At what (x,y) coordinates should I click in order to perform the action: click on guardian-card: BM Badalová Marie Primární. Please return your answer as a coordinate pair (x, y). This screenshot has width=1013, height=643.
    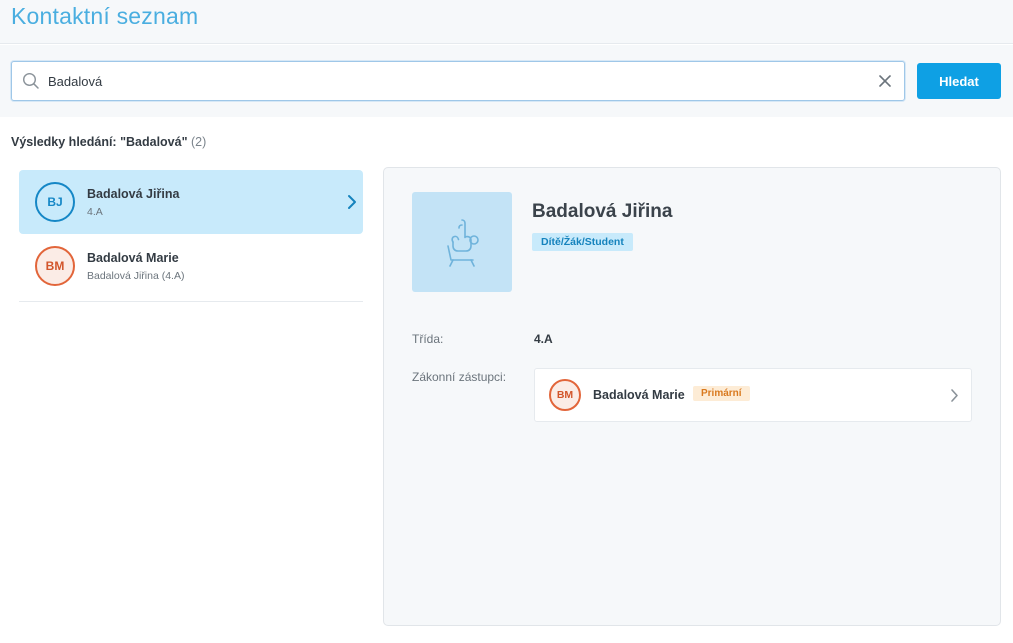
    Looking at the image, I should click on (753, 395).